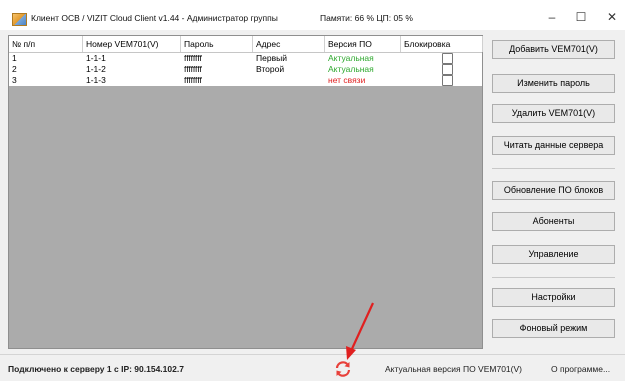  Describe the element at coordinates (19, 19) in the screenshot. I see `app-icon` at that location.